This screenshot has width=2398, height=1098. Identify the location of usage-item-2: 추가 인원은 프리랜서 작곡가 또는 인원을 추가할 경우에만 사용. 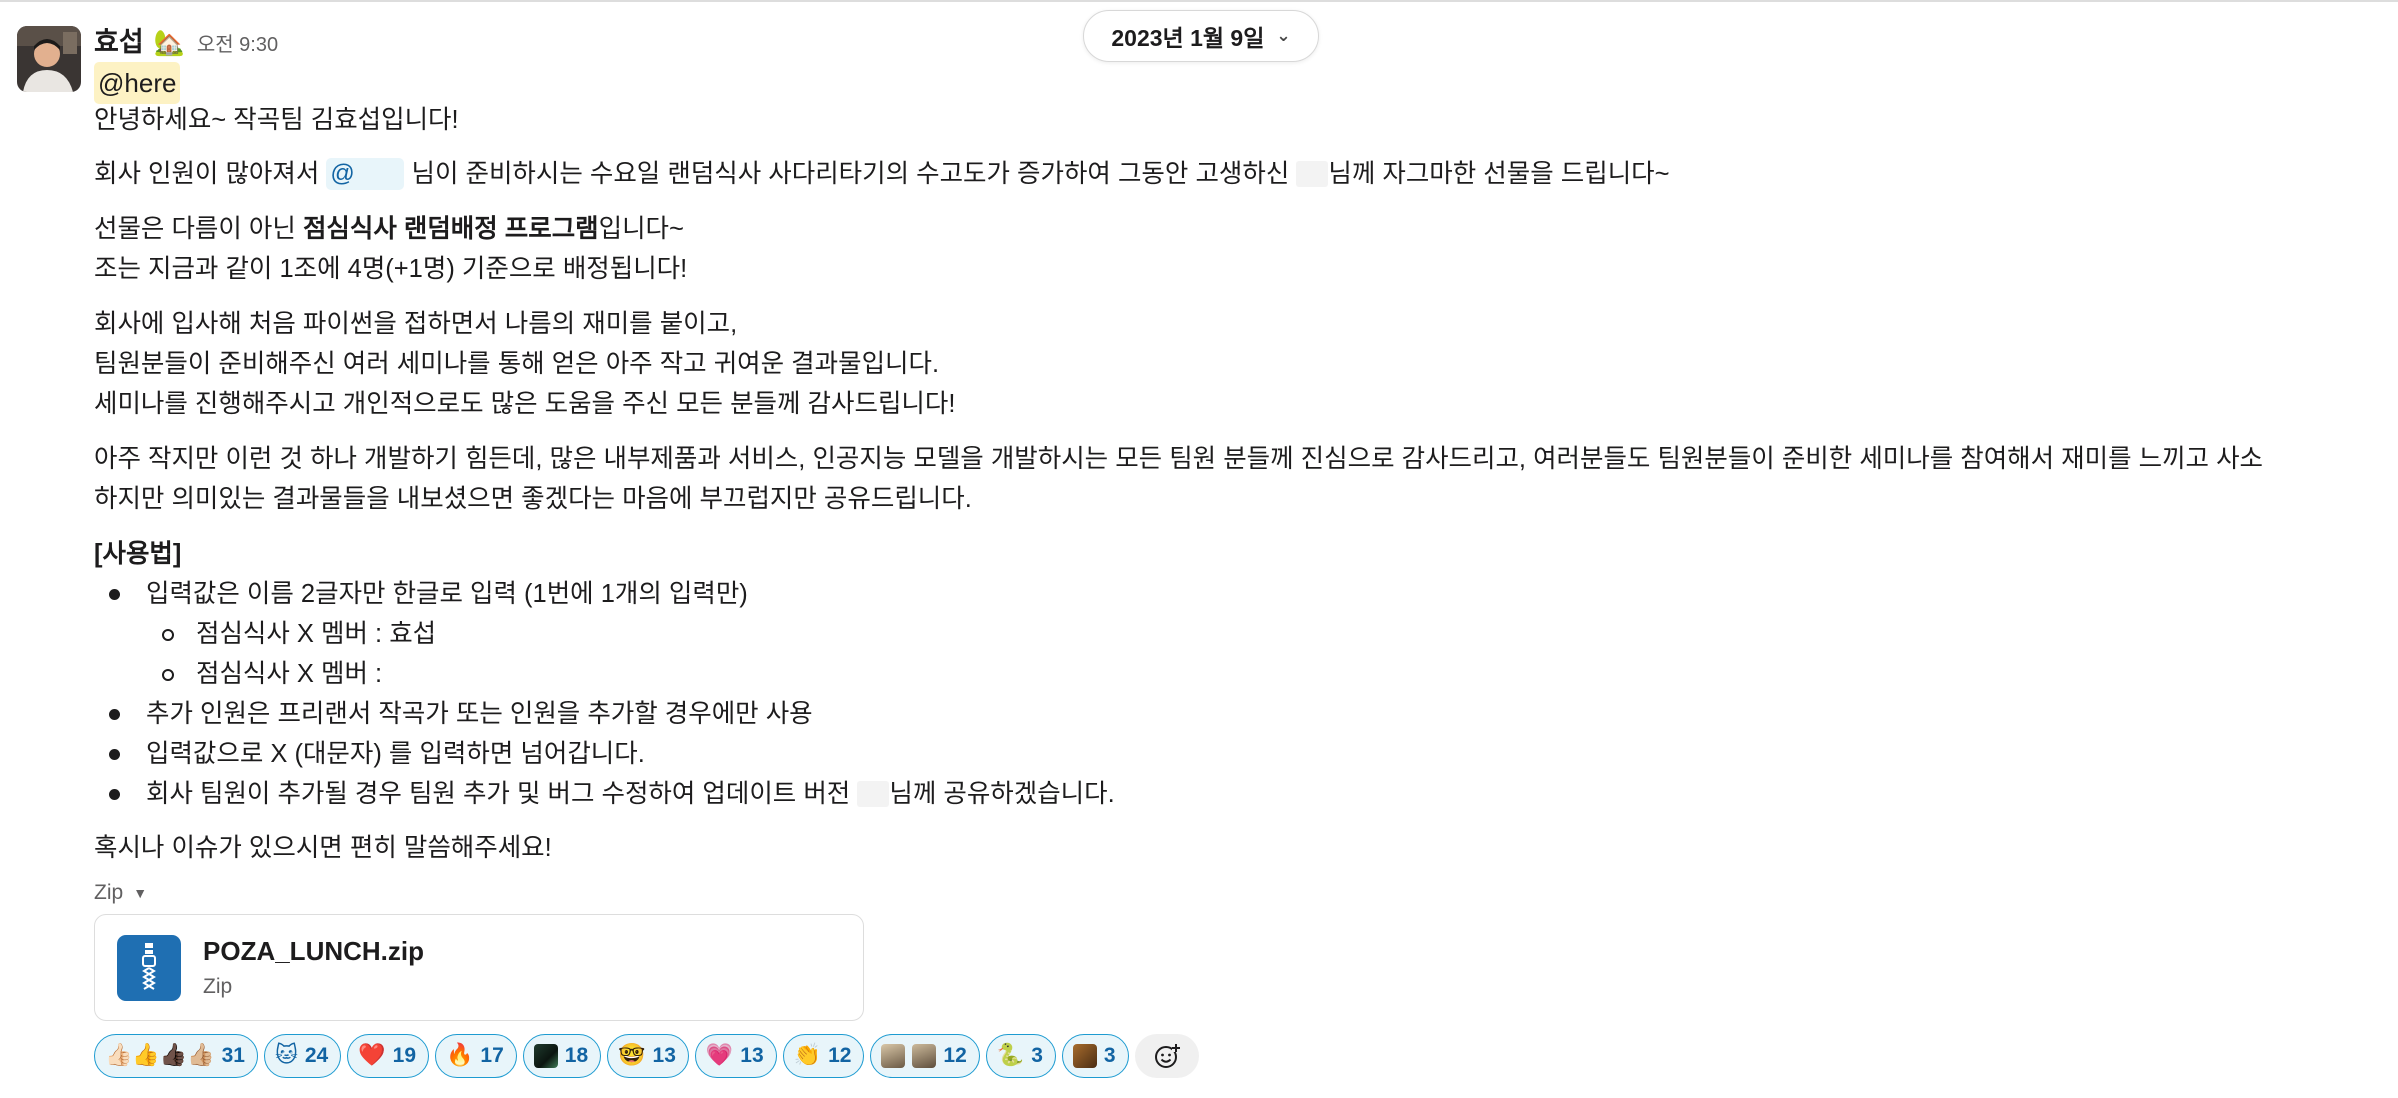
(479, 714).